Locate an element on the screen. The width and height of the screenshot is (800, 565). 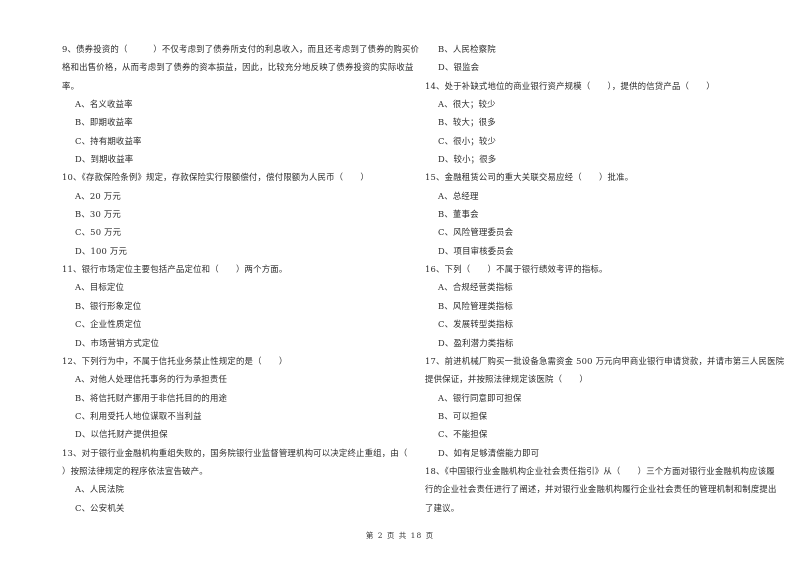
answer-option: B、较大；很多 is located at coordinates (467, 122).